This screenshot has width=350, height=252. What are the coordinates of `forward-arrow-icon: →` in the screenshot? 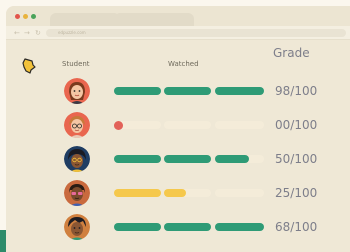 It's located at (27, 33).